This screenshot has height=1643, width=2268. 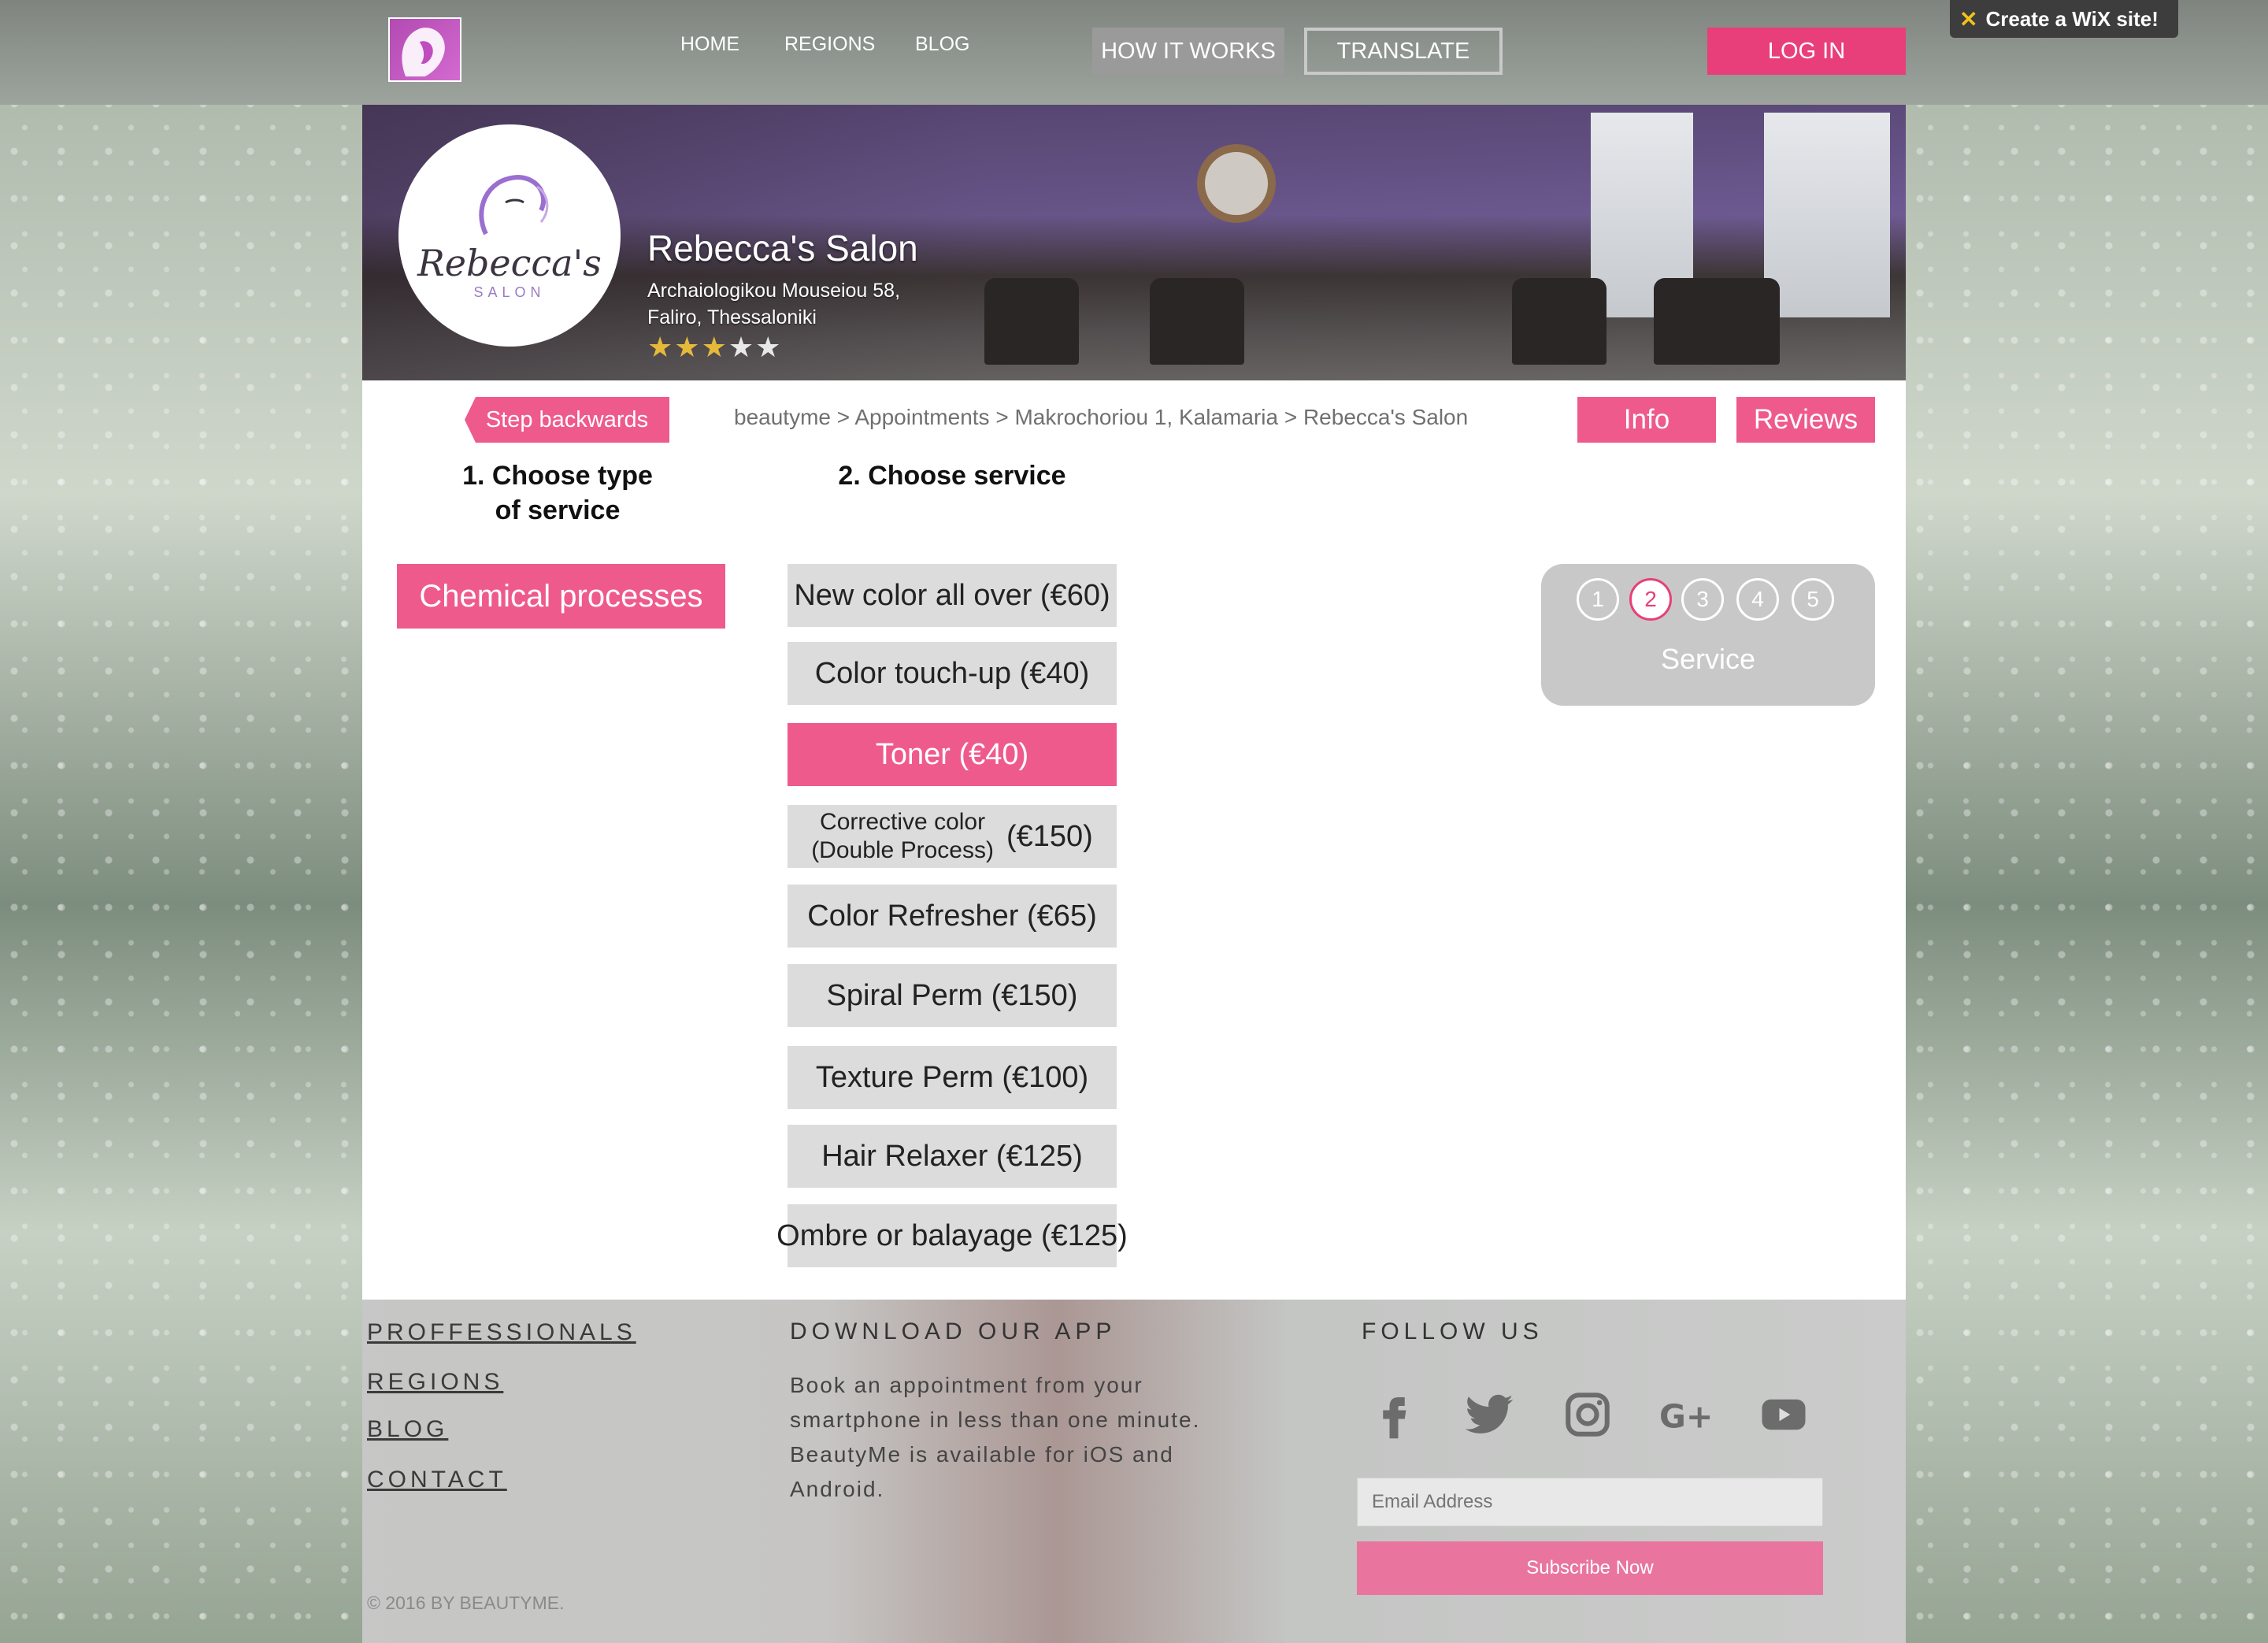 I want to click on nav-regions: REGIONS, so click(x=829, y=44).